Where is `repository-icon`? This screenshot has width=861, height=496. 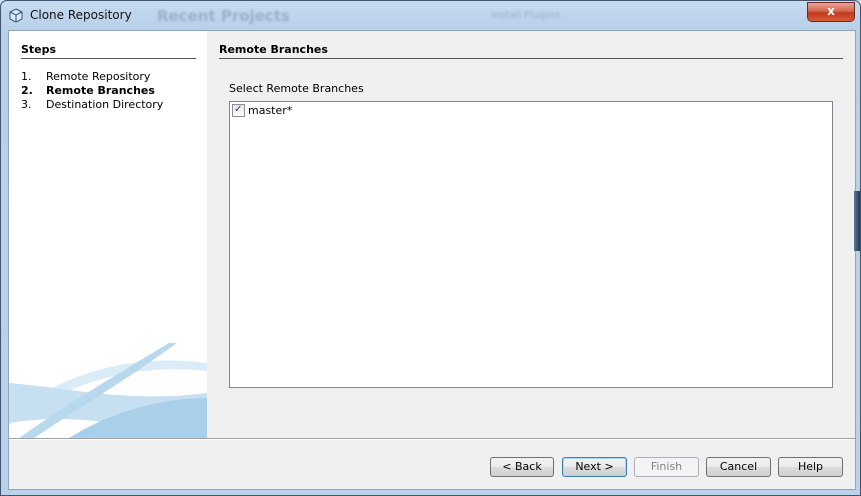
repository-icon is located at coordinates (16, 15).